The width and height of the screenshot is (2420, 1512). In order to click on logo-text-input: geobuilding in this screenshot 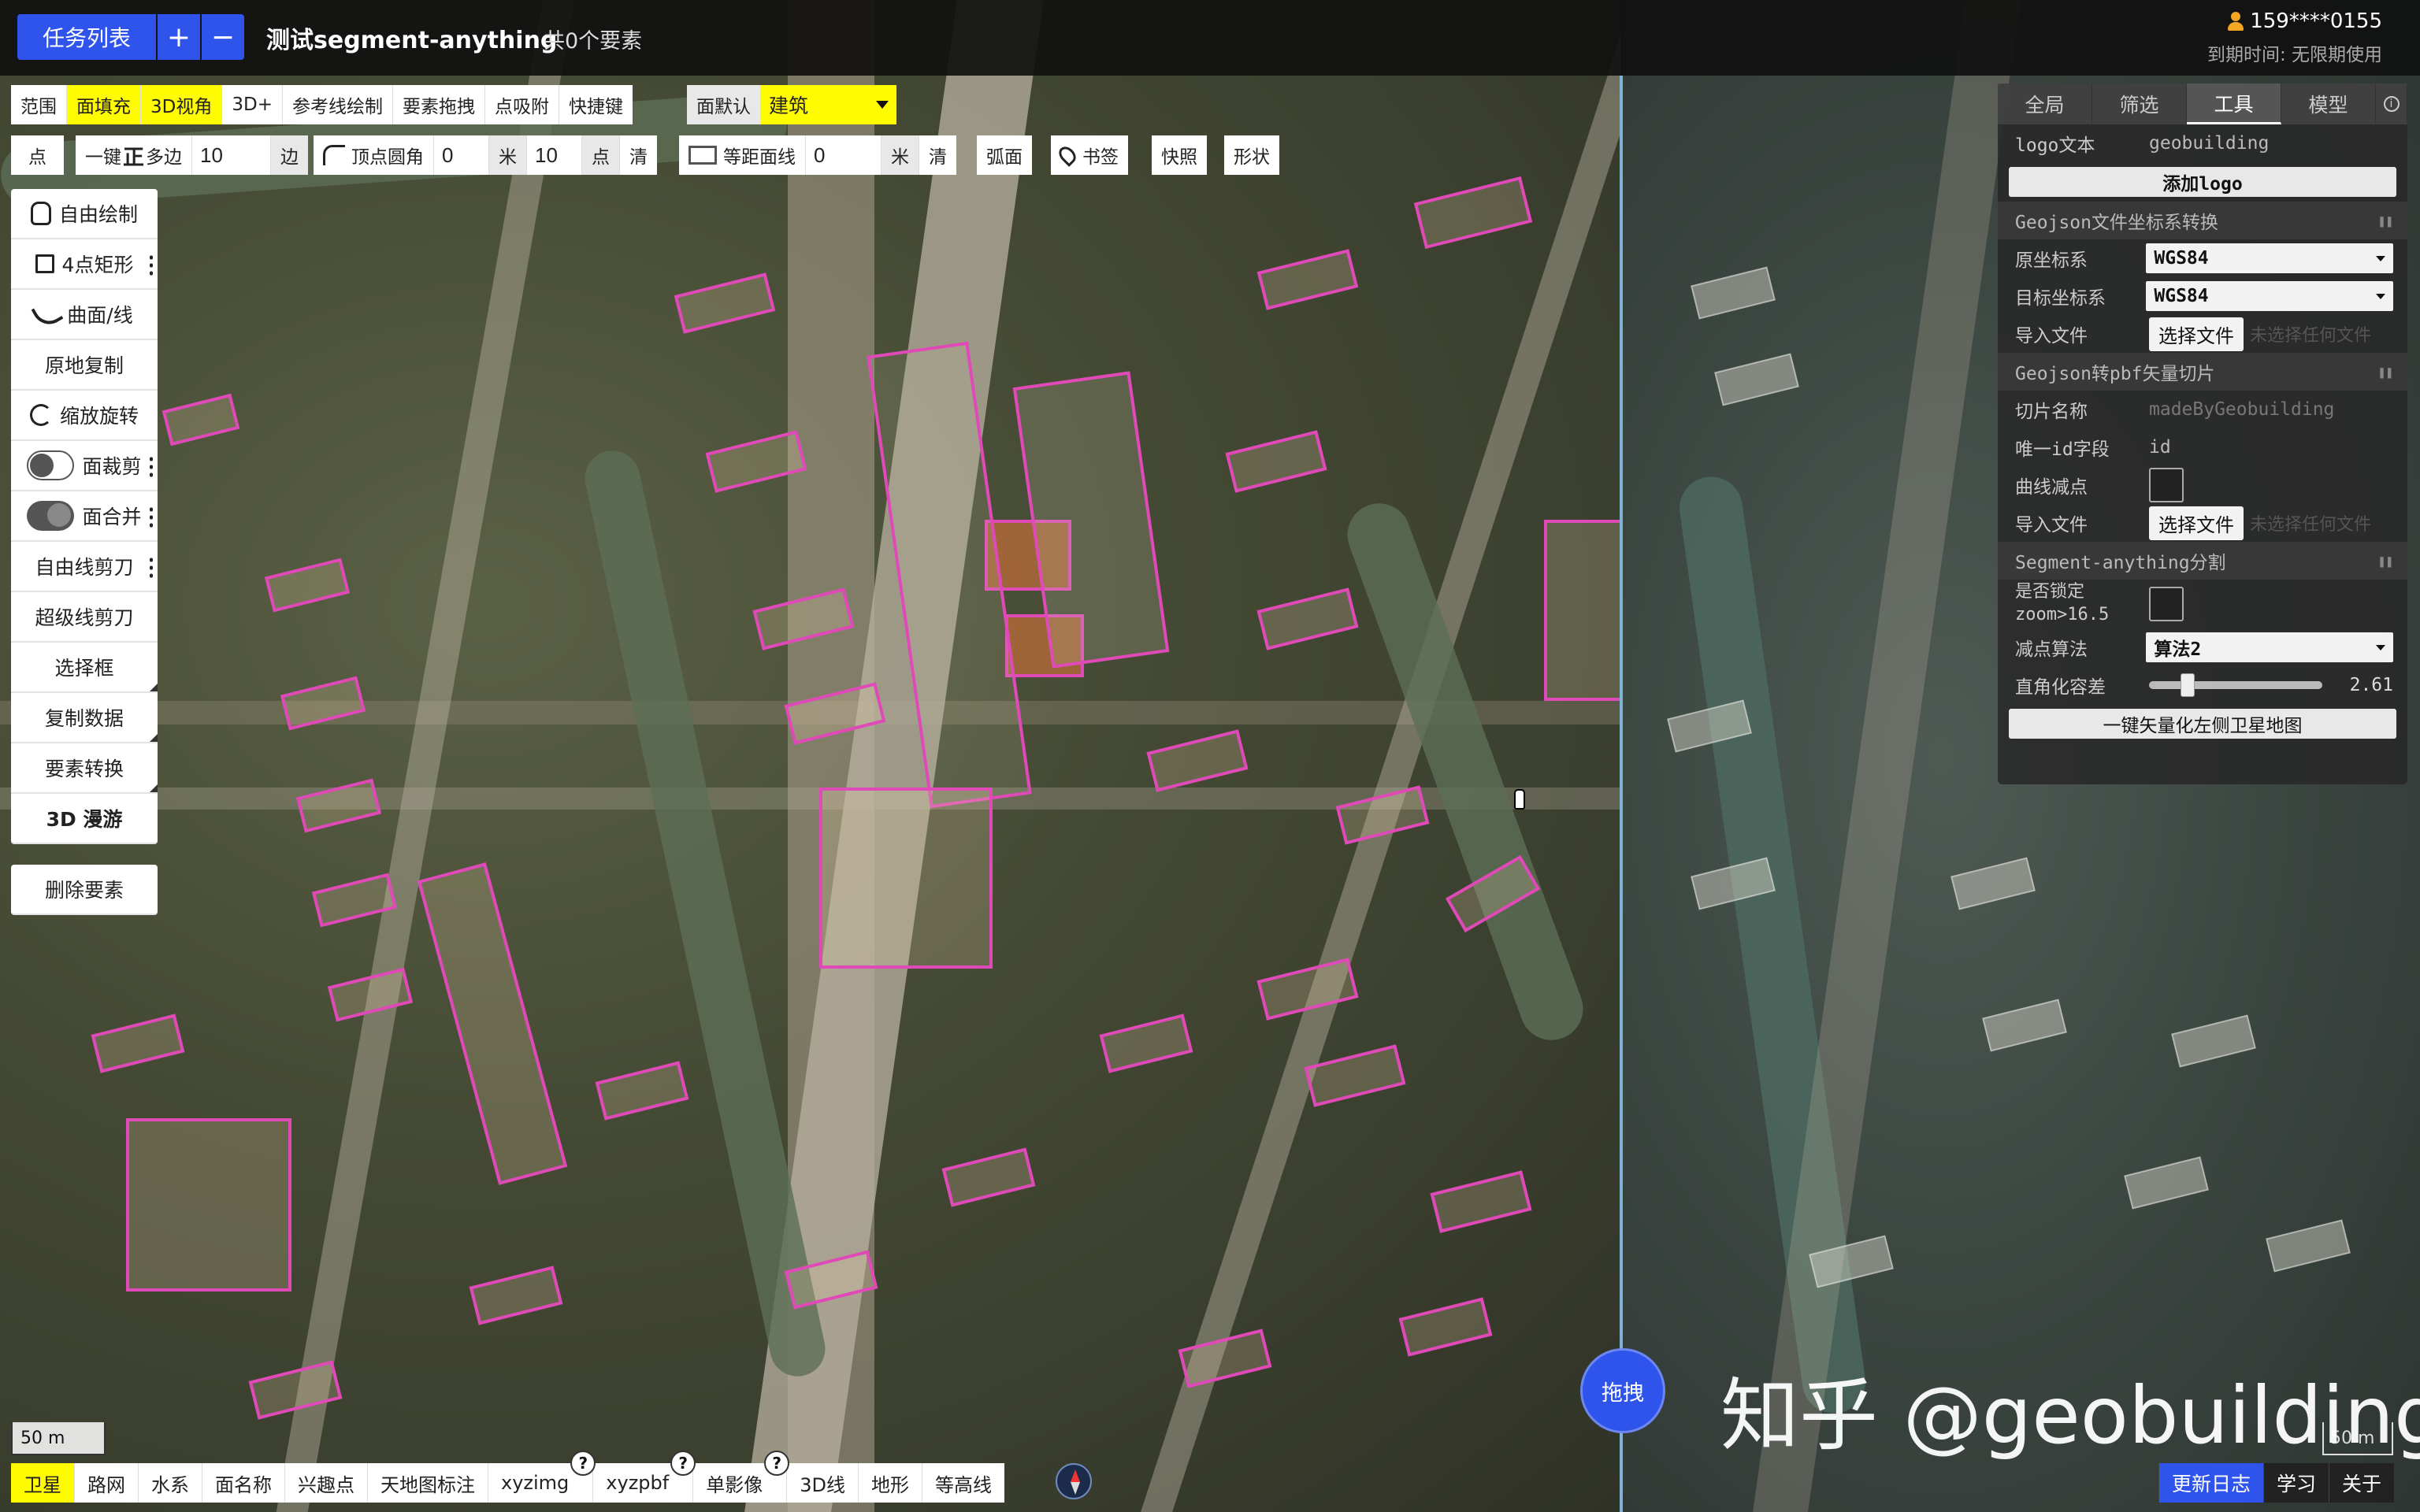, I will do `click(2271, 143)`.